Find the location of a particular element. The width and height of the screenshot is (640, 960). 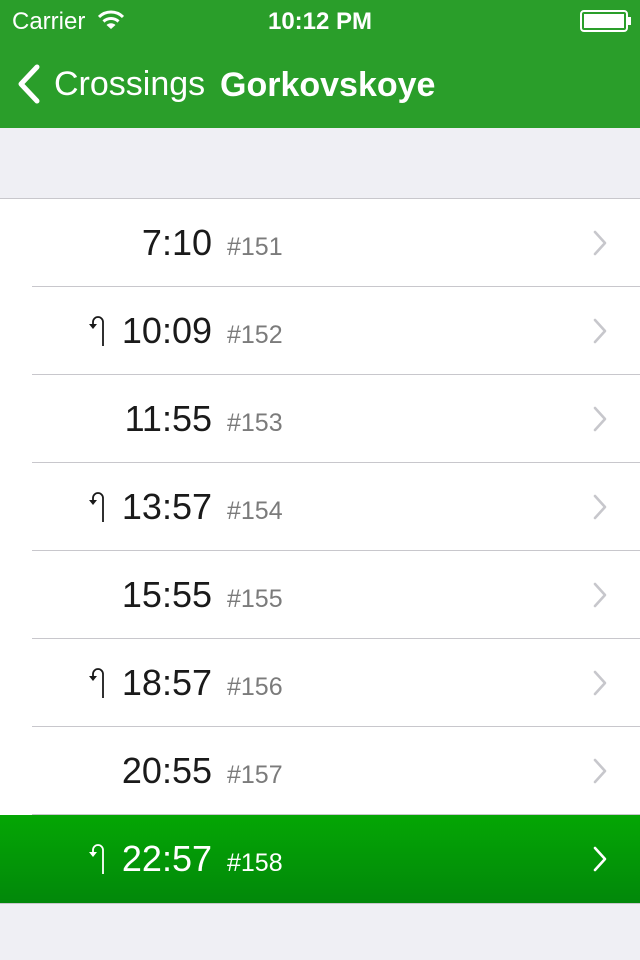

header: Carrier 10:12 PM Crossings Gorkovskoye is located at coordinates (320, 64).